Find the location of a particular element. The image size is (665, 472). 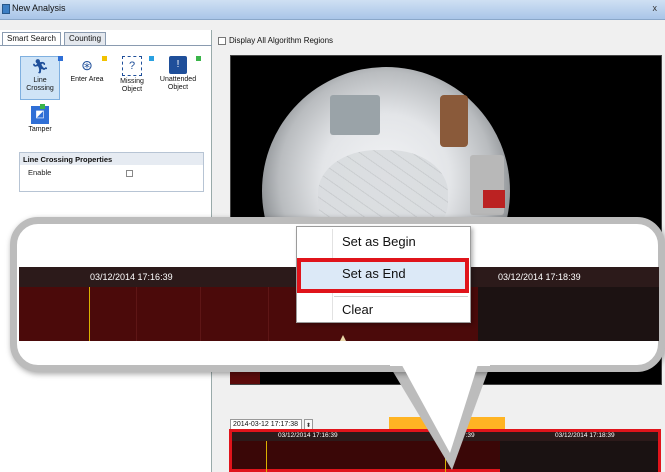

menu-divider is located at coordinates (401, 296).